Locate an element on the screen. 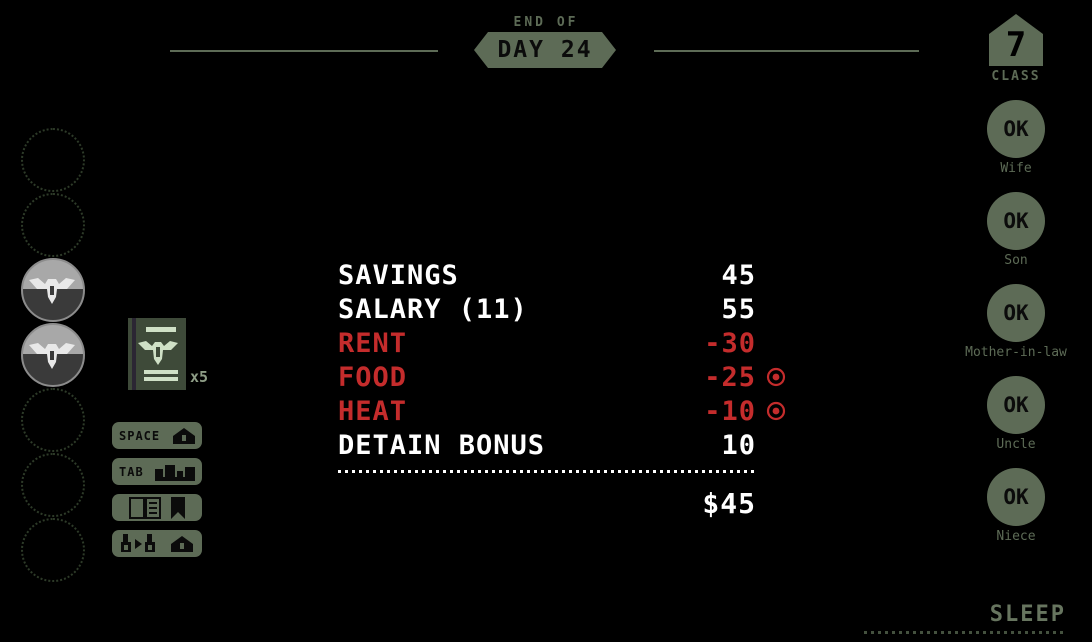  ledger-row: RENT -30 is located at coordinates (547, 343).